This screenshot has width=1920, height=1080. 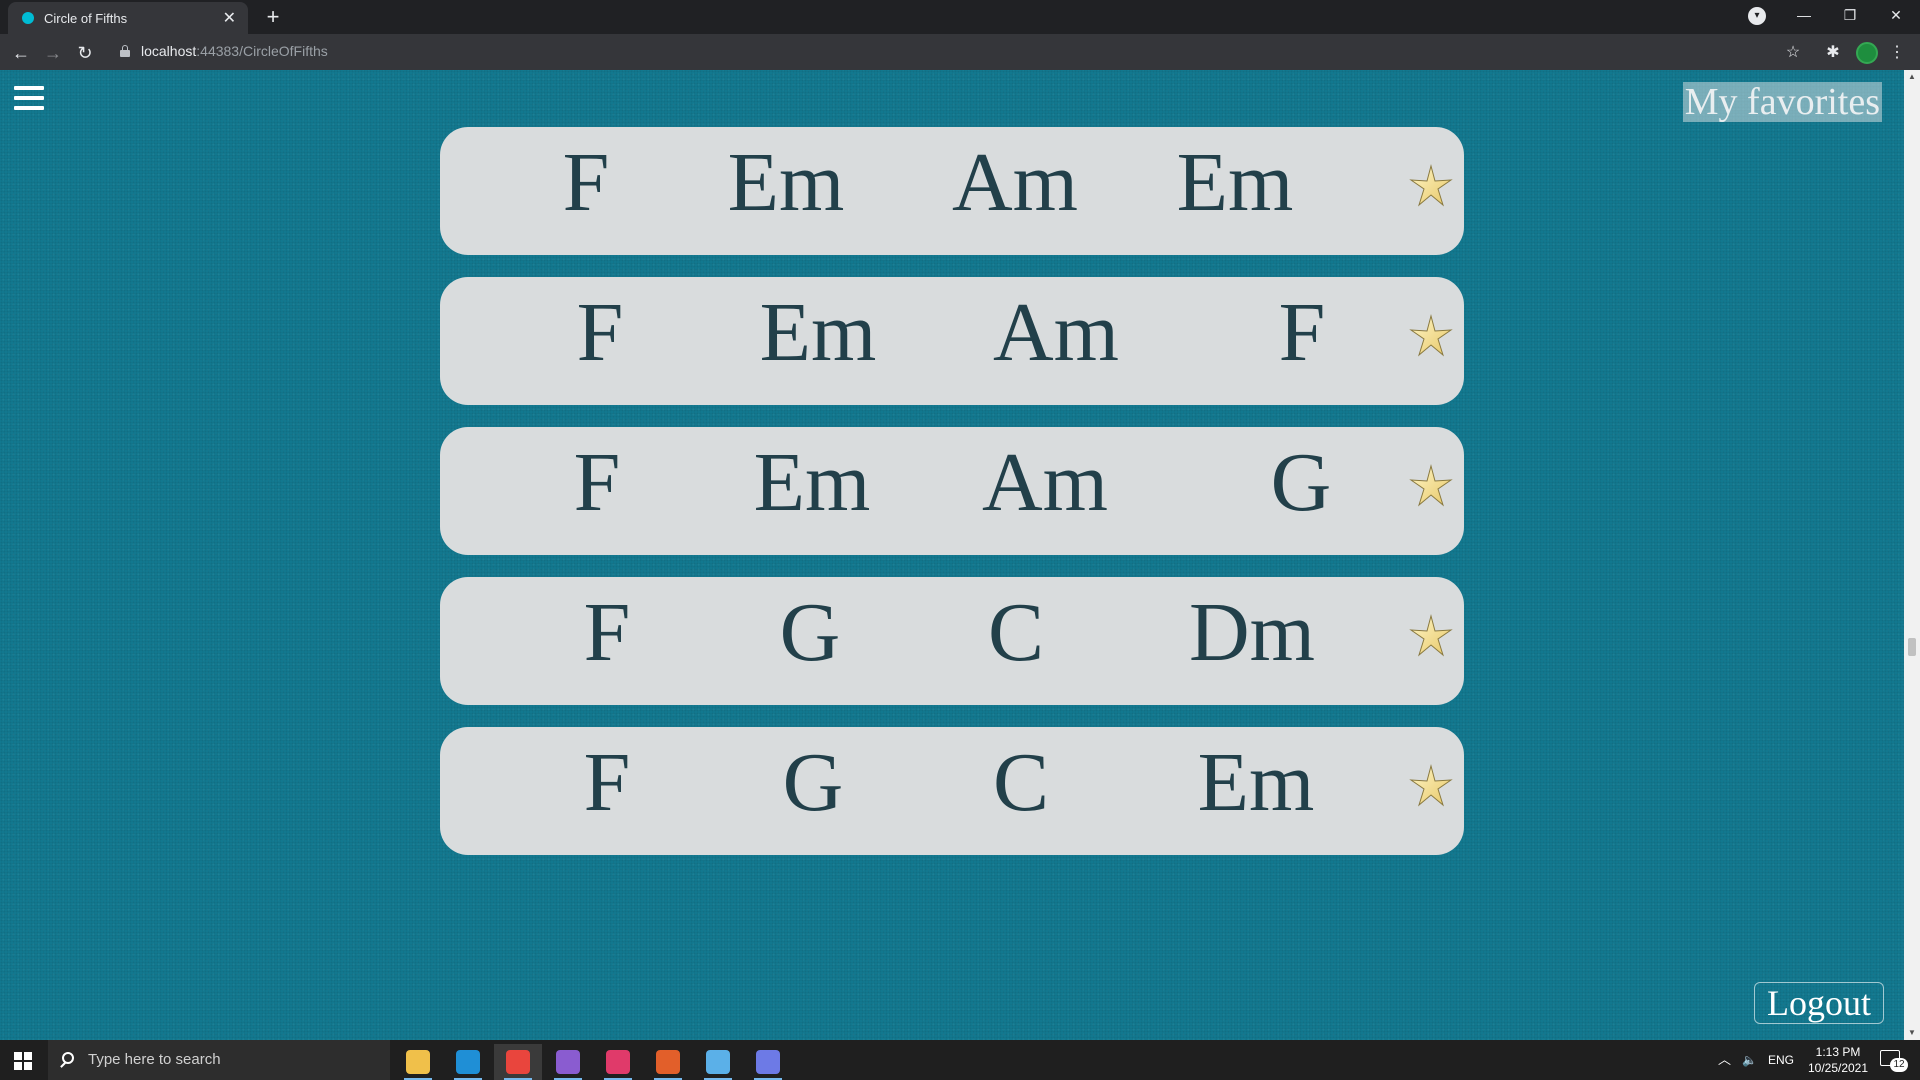 What do you see at coordinates (1838, 1052) in the screenshot?
I see `clock-time: 1:13 PM` at bounding box center [1838, 1052].